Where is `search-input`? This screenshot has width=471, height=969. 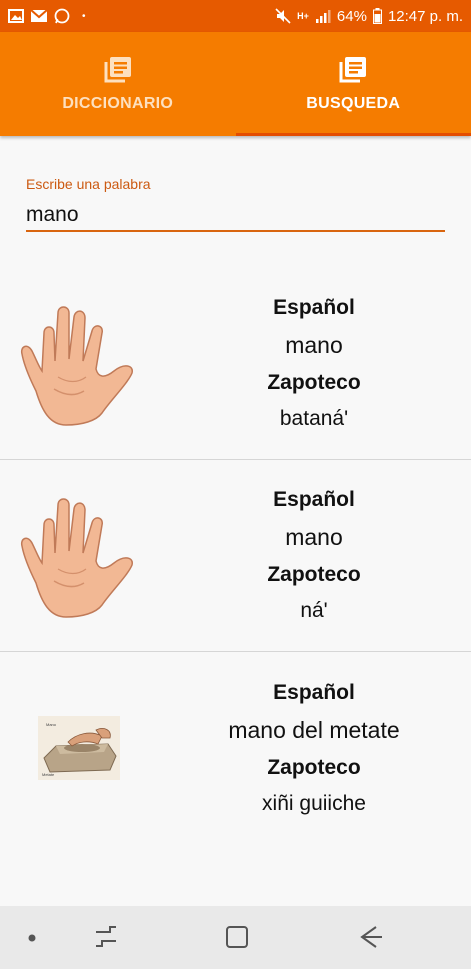
search-input is located at coordinates (235, 216).